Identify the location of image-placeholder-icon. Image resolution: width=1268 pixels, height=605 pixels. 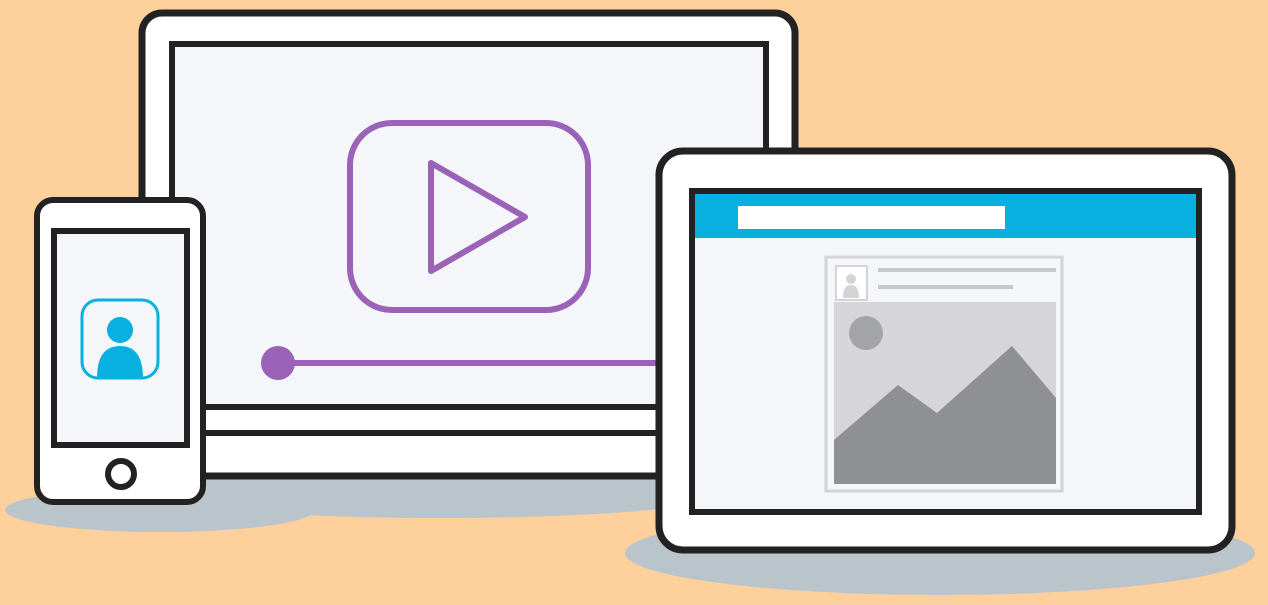
(945, 393).